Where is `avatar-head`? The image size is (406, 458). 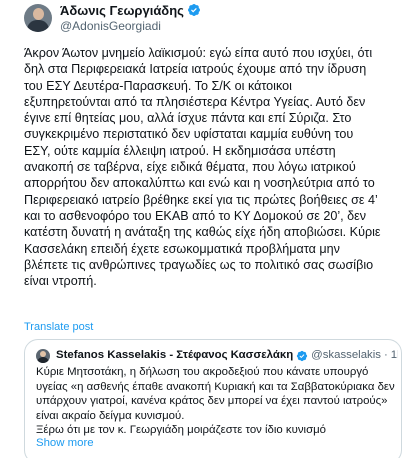 avatar-head is located at coordinates (38, 14).